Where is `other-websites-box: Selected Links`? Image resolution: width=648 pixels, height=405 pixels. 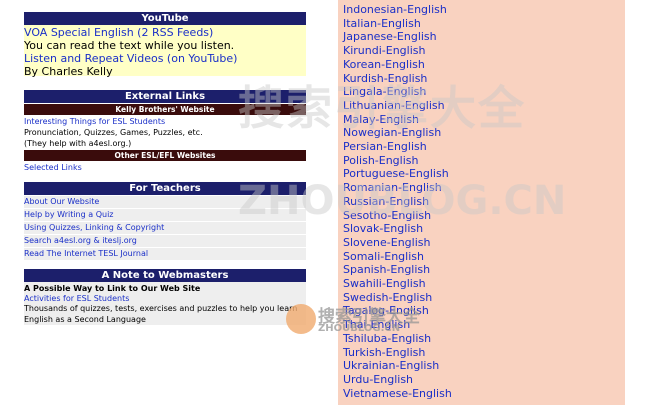 other-websites-box: Selected Links is located at coordinates (165, 167).